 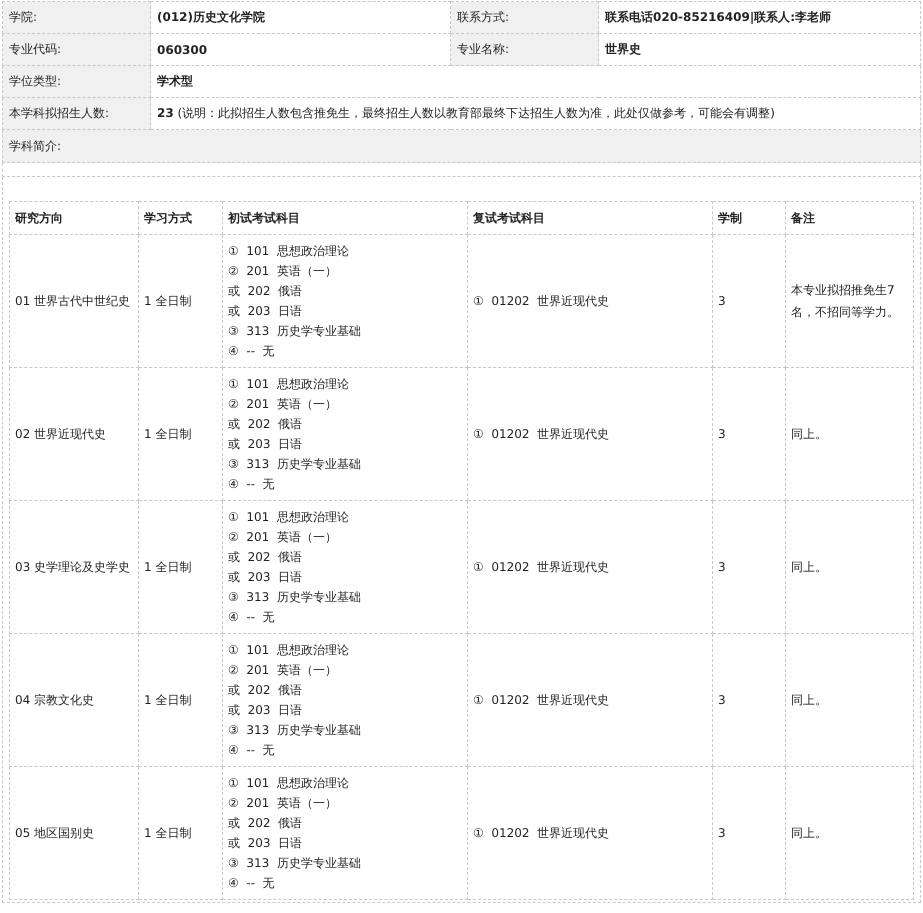 I want to click on column-header: 学制, so click(x=749, y=218).